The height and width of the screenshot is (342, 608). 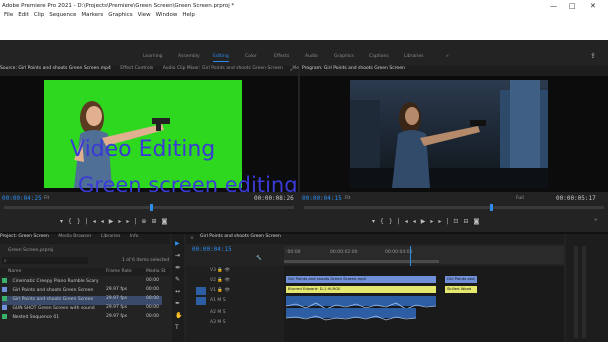 I want to click on slip-tool-icon: ↔, so click(x=177, y=291).